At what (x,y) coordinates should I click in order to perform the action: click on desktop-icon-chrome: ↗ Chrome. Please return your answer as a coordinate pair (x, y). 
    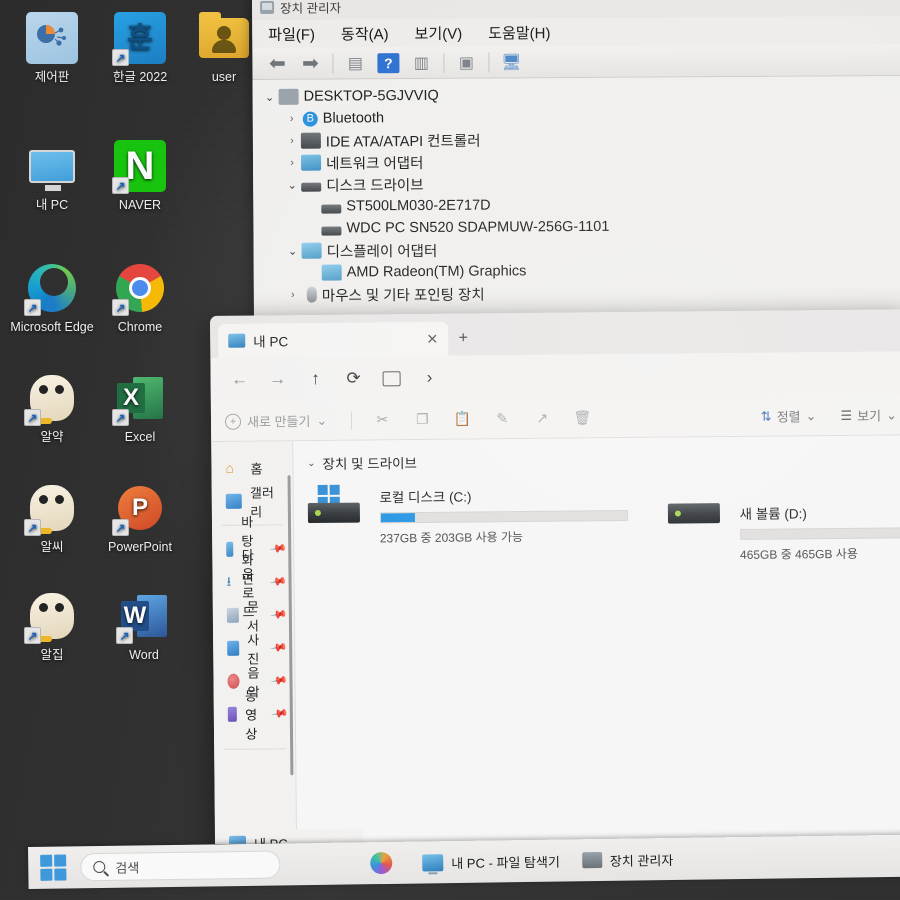
    Looking at the image, I should click on (140, 298).